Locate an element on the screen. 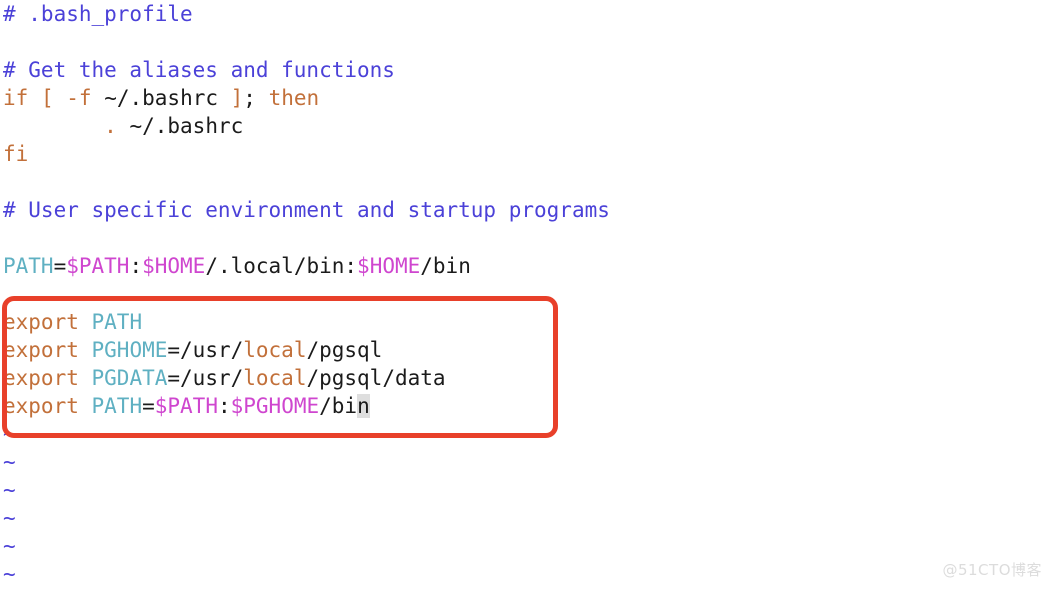 Image resolution: width=1056 pixels, height=590 pixels. code-token: . is located at coordinates (110, 126).